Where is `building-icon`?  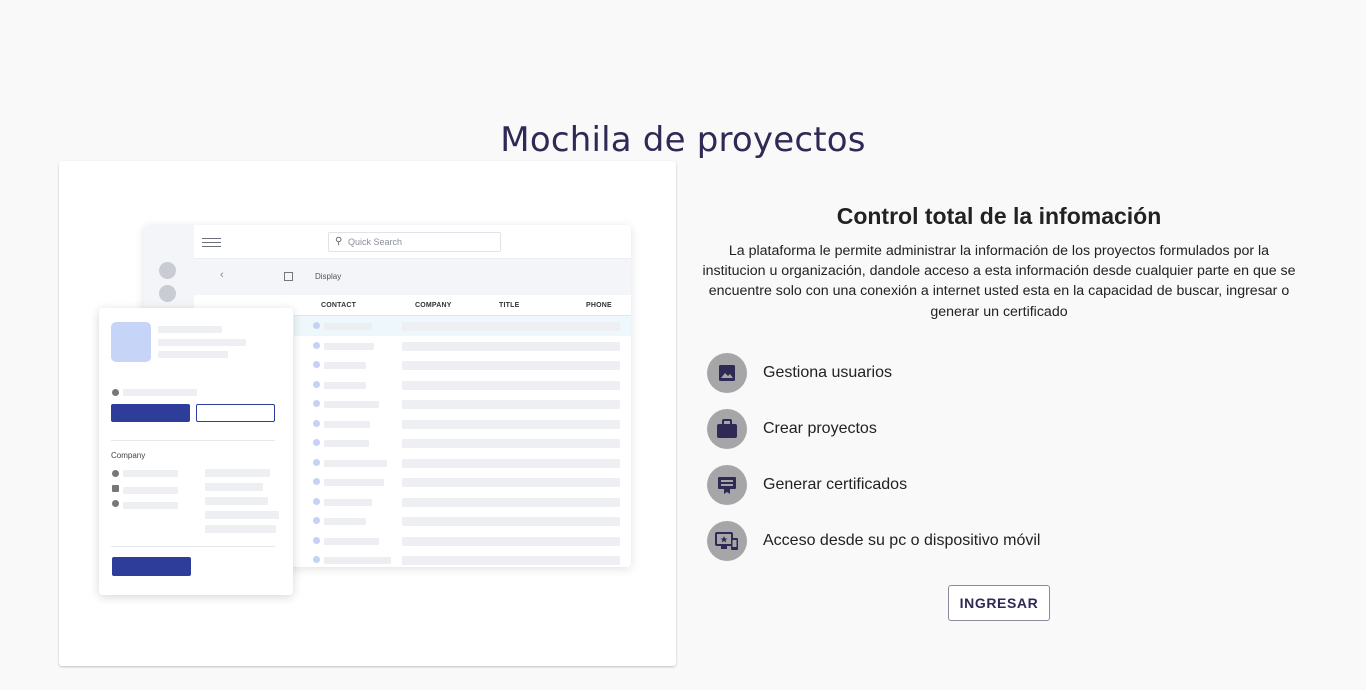
building-icon is located at coordinates (115, 488).